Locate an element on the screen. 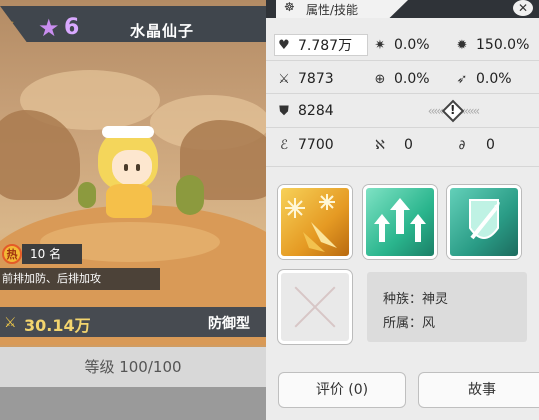  def-stat: ⛊ 8284 is located at coordinates (305, 111).